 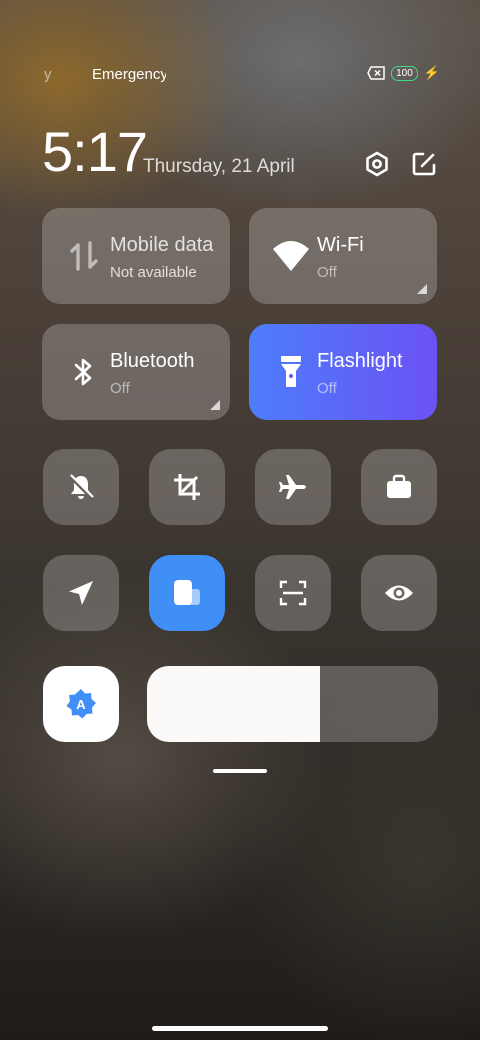 What do you see at coordinates (84, 256) in the screenshot?
I see `mobile-data-icon` at bounding box center [84, 256].